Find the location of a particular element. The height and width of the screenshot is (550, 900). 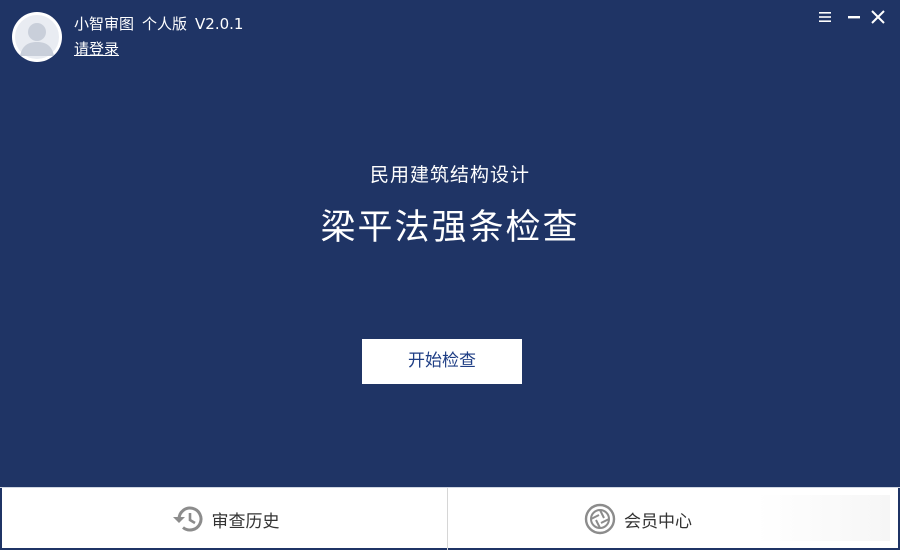

app-name: 小智审图 is located at coordinates (104, 24).